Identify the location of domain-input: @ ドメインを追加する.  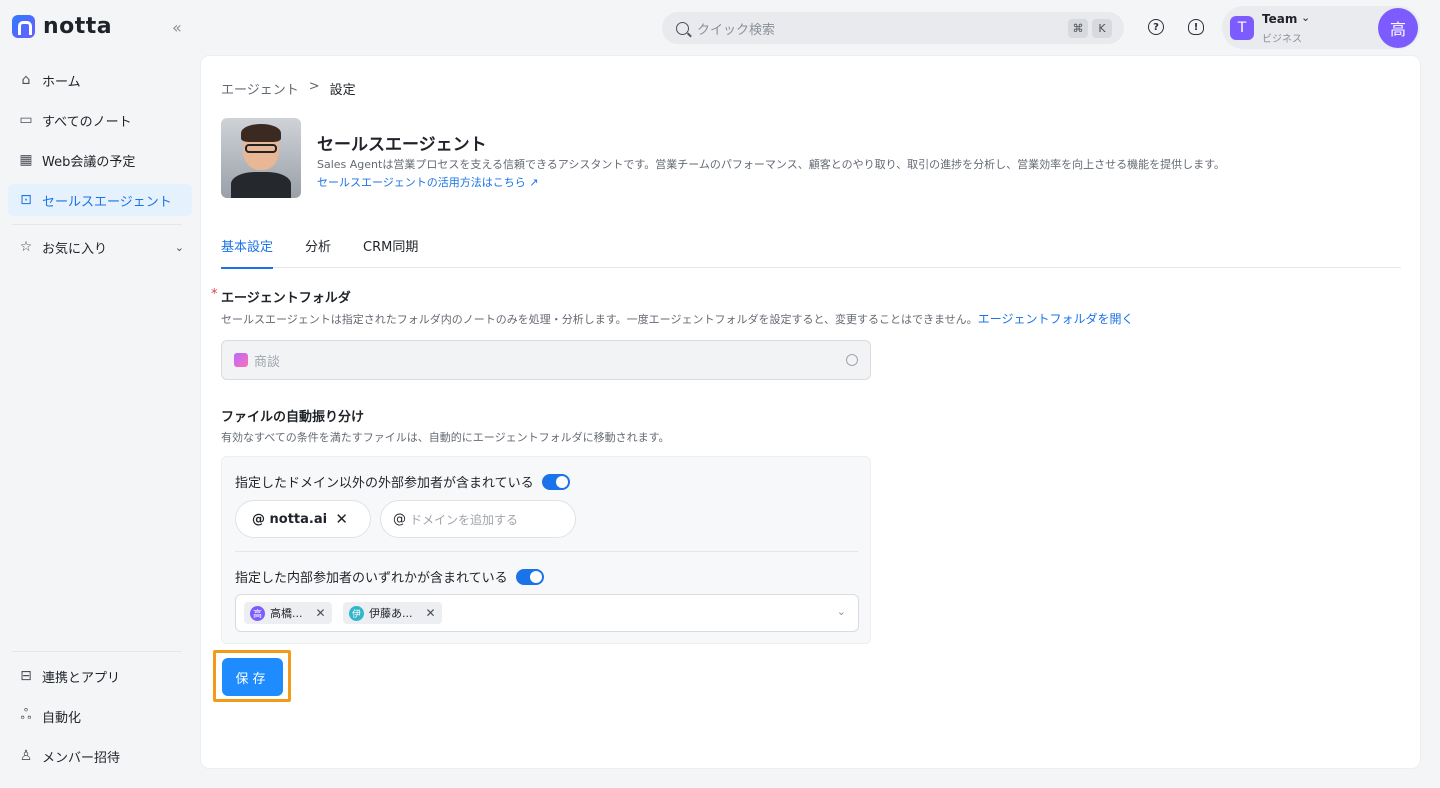
(478, 519).